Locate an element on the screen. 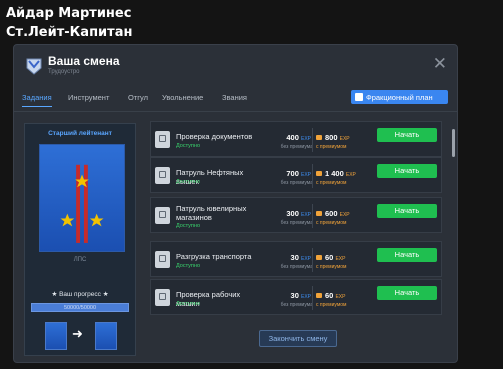 The image size is (503, 369). exp-value: 400 EXP is located at coordinates (290, 137).